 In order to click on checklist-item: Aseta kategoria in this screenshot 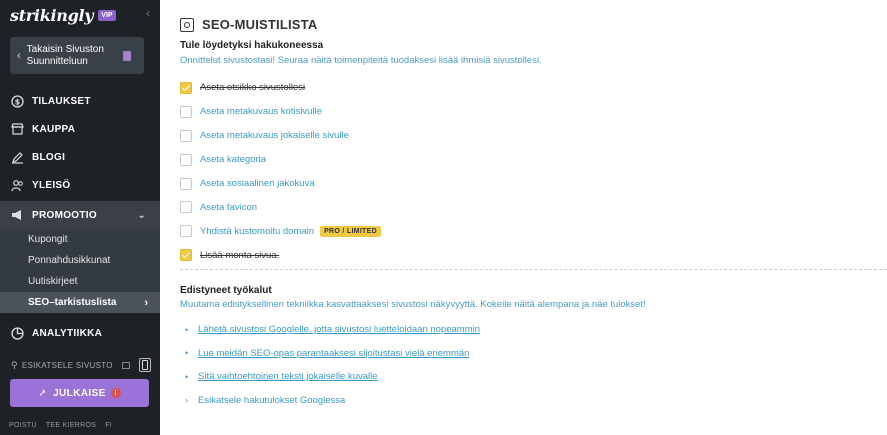, I will do `click(280, 160)`.